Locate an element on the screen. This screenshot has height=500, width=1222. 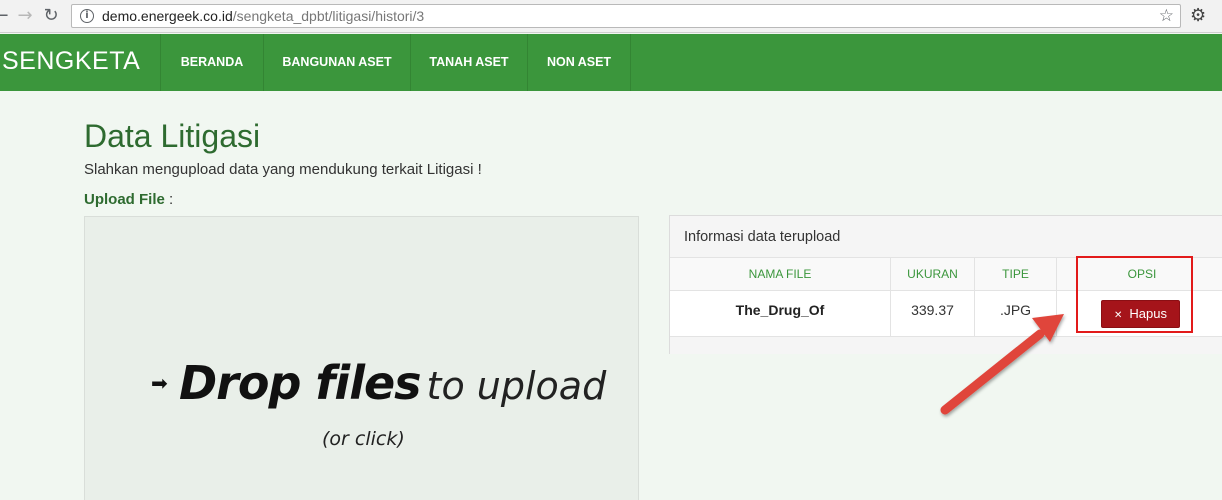
annotation-arrow-shaft is located at coordinates (992, 372).